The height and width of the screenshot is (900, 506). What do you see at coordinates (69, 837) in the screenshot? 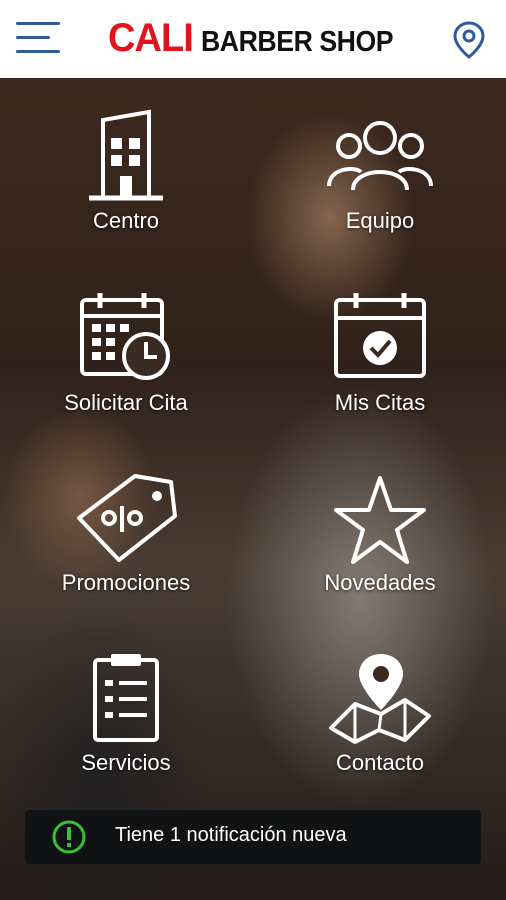
I see `alert-icon` at bounding box center [69, 837].